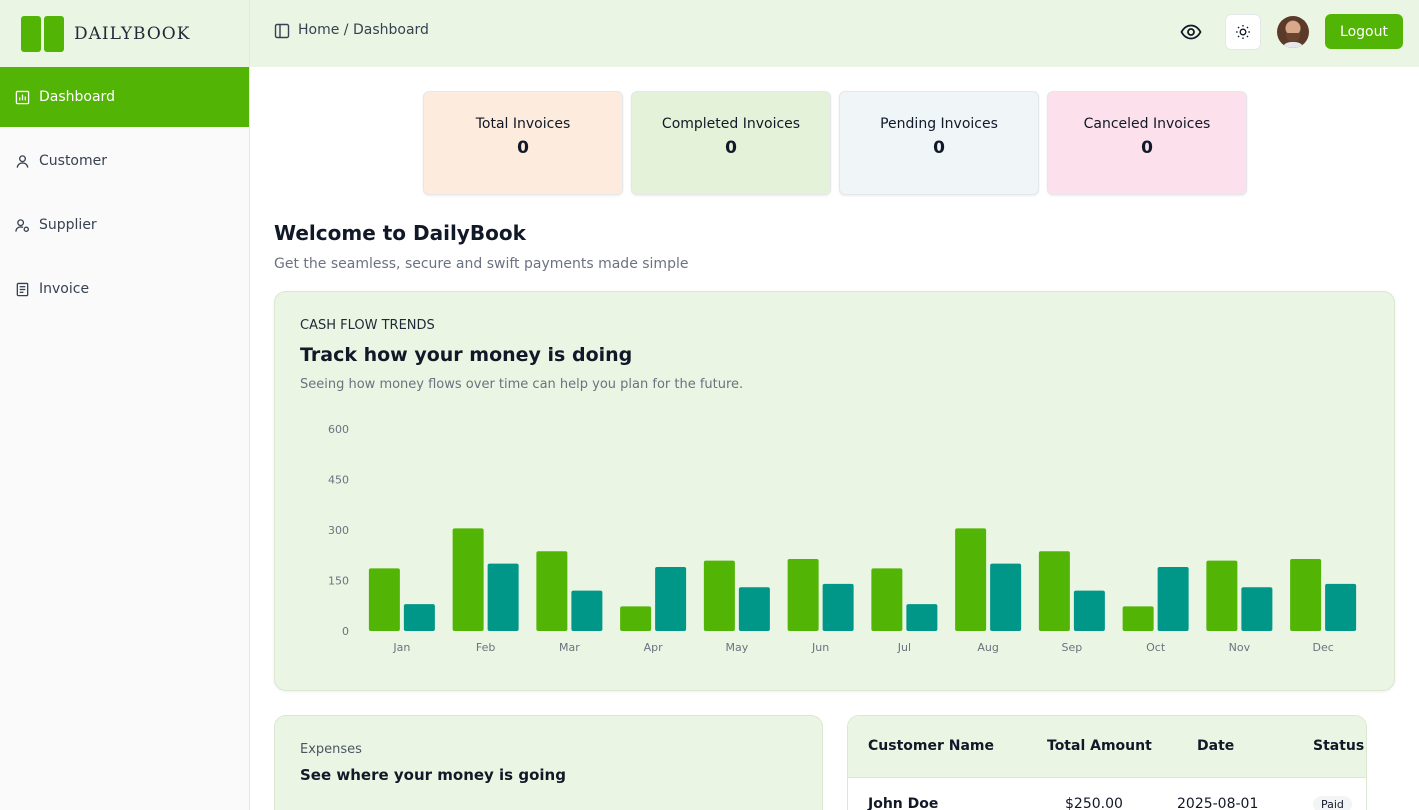  I want to click on y-tick-label: 150, so click(338, 581).